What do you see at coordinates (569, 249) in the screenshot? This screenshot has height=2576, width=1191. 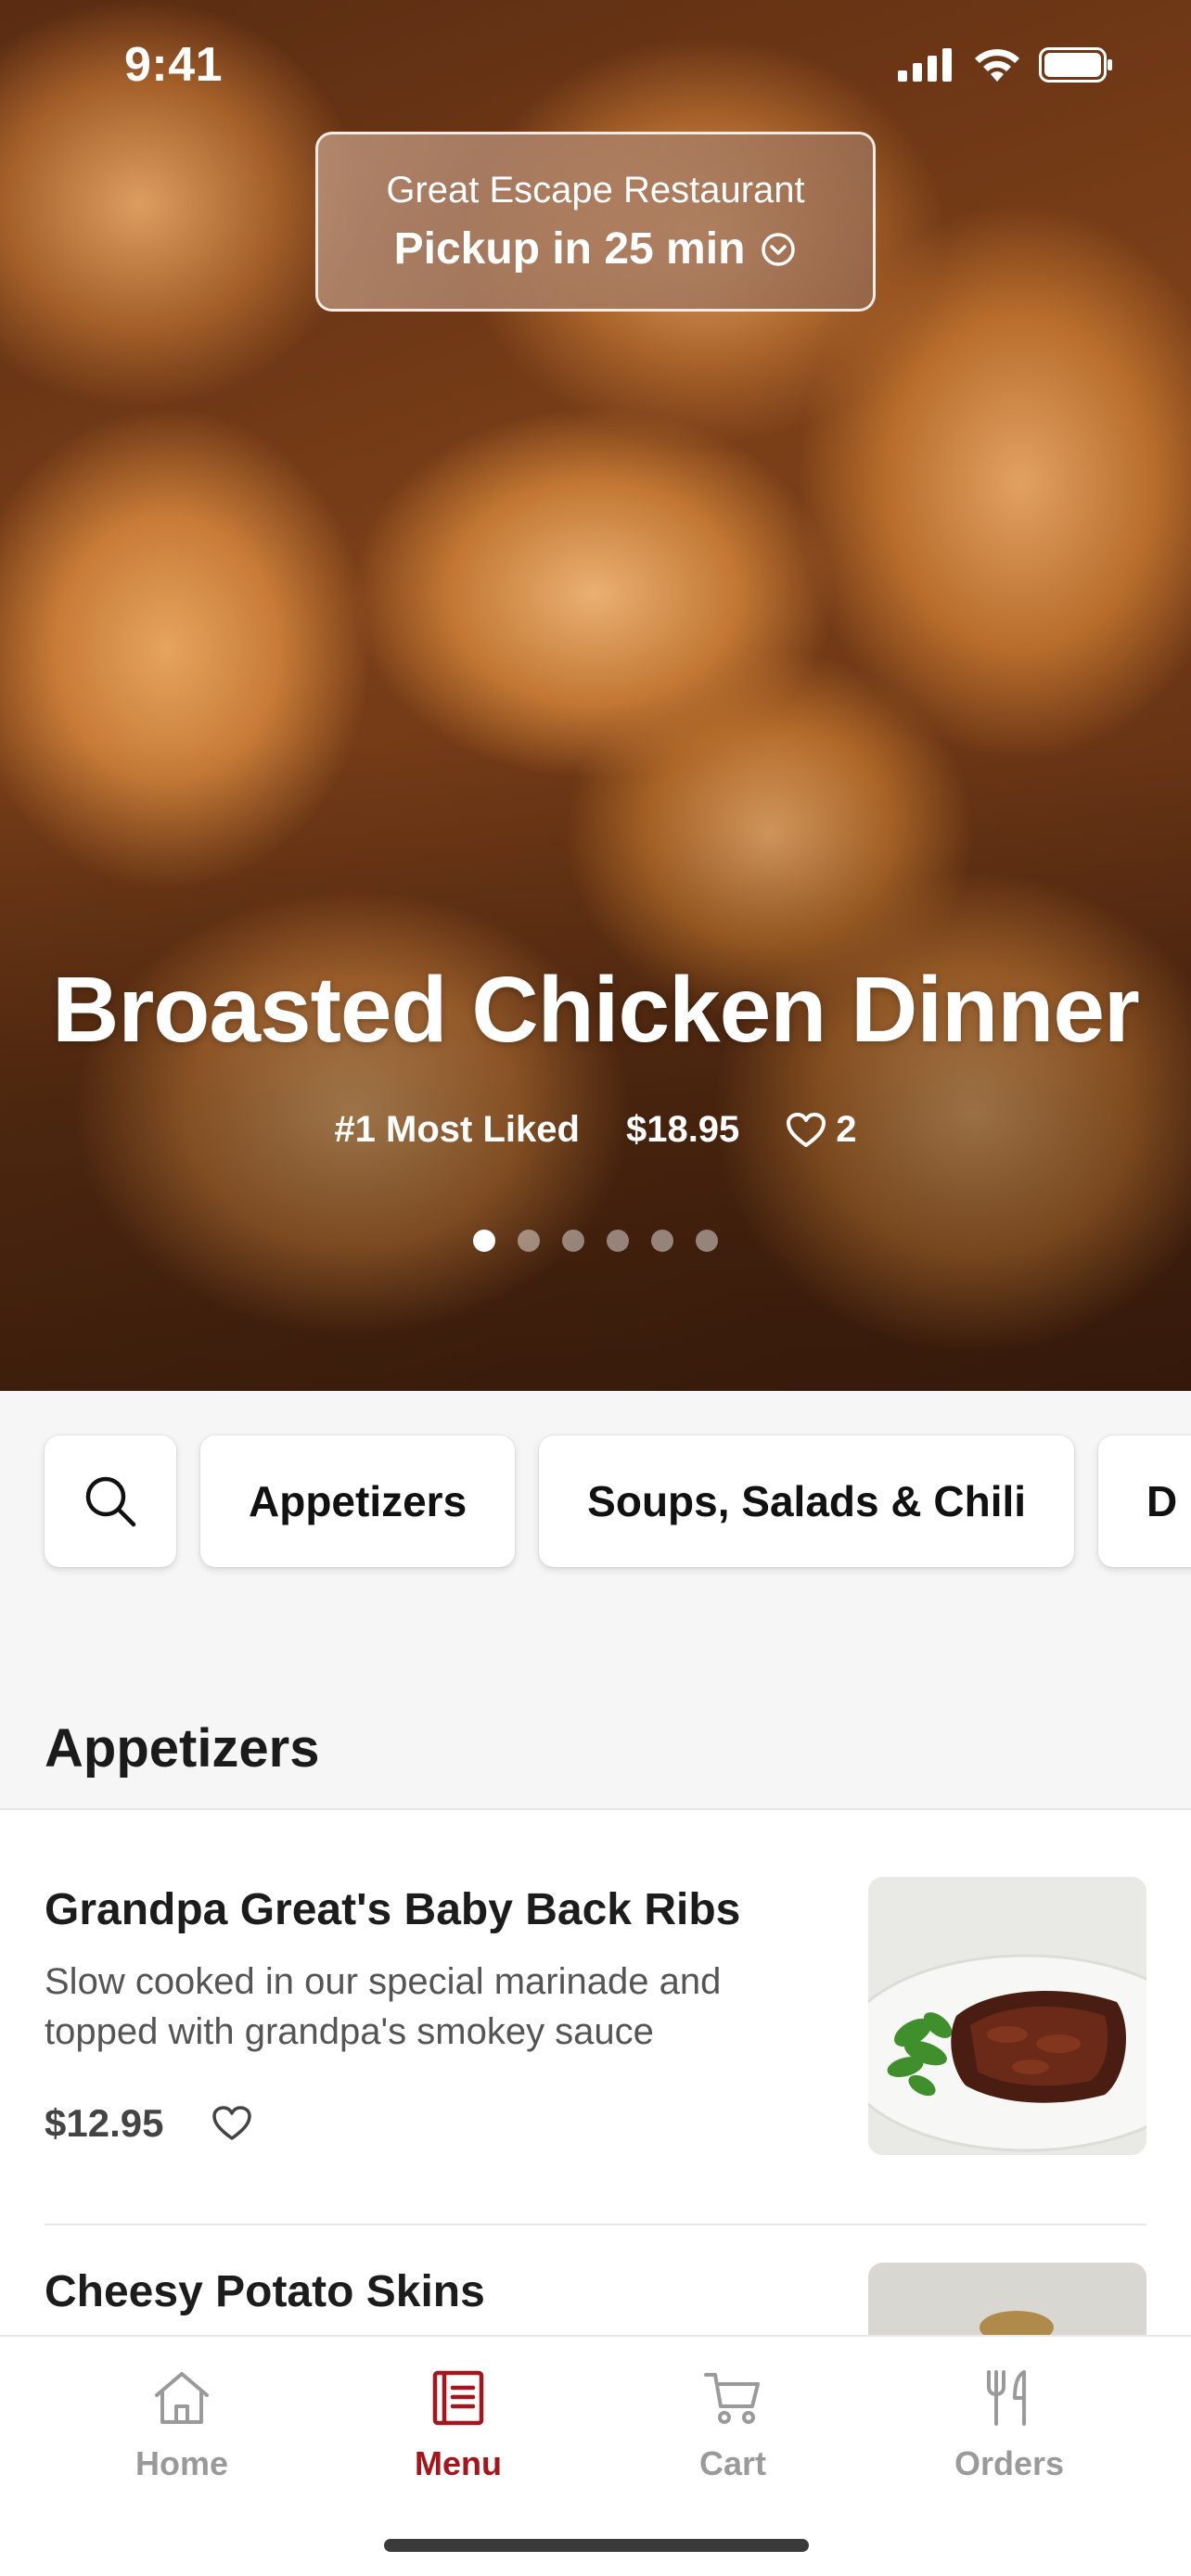 I see `pickup-time: Pickup in 25 min` at bounding box center [569, 249].